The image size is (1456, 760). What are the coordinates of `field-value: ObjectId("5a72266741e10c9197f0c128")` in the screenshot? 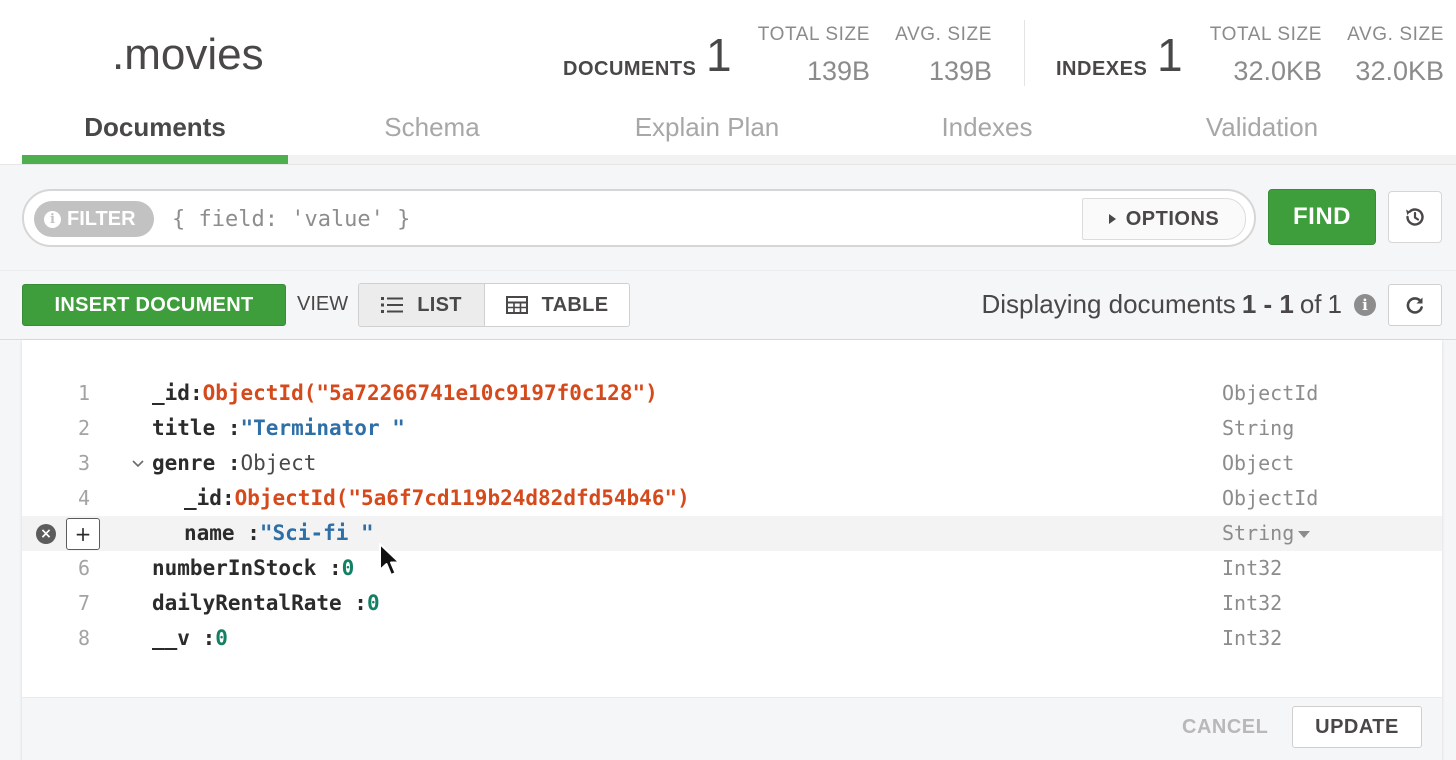 It's located at (430, 393).